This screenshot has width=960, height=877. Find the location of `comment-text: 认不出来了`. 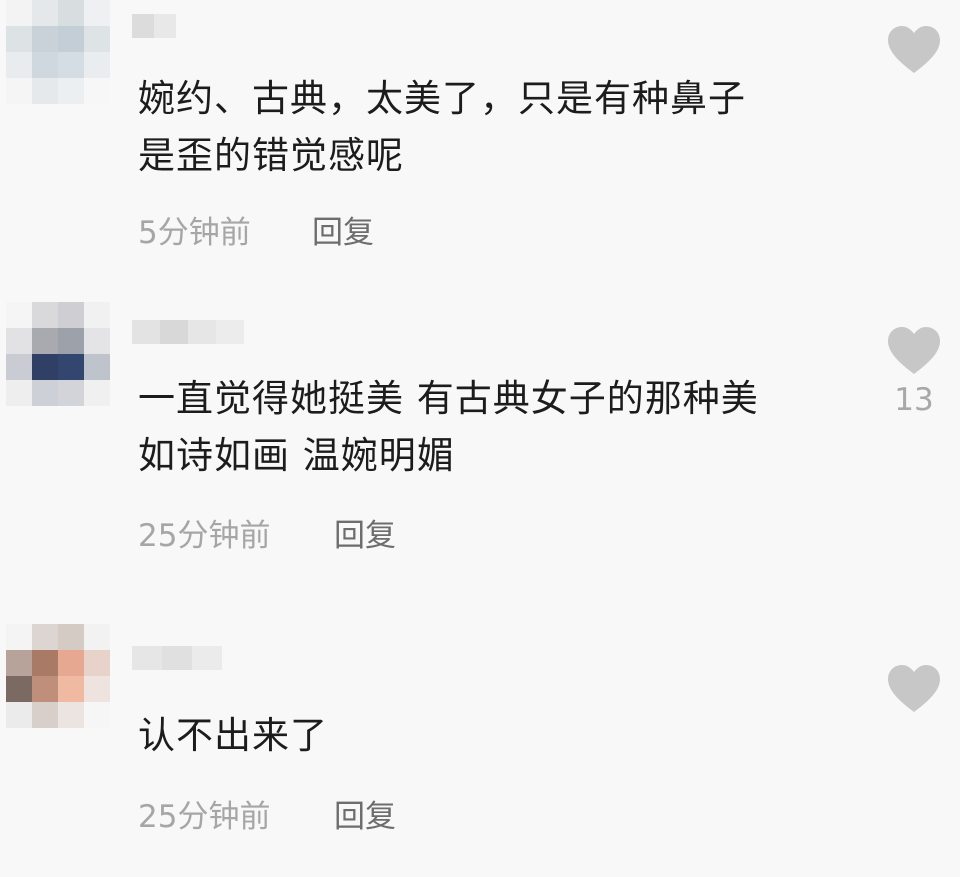

comment-text: 认不出来了 is located at coordinates (488, 735).